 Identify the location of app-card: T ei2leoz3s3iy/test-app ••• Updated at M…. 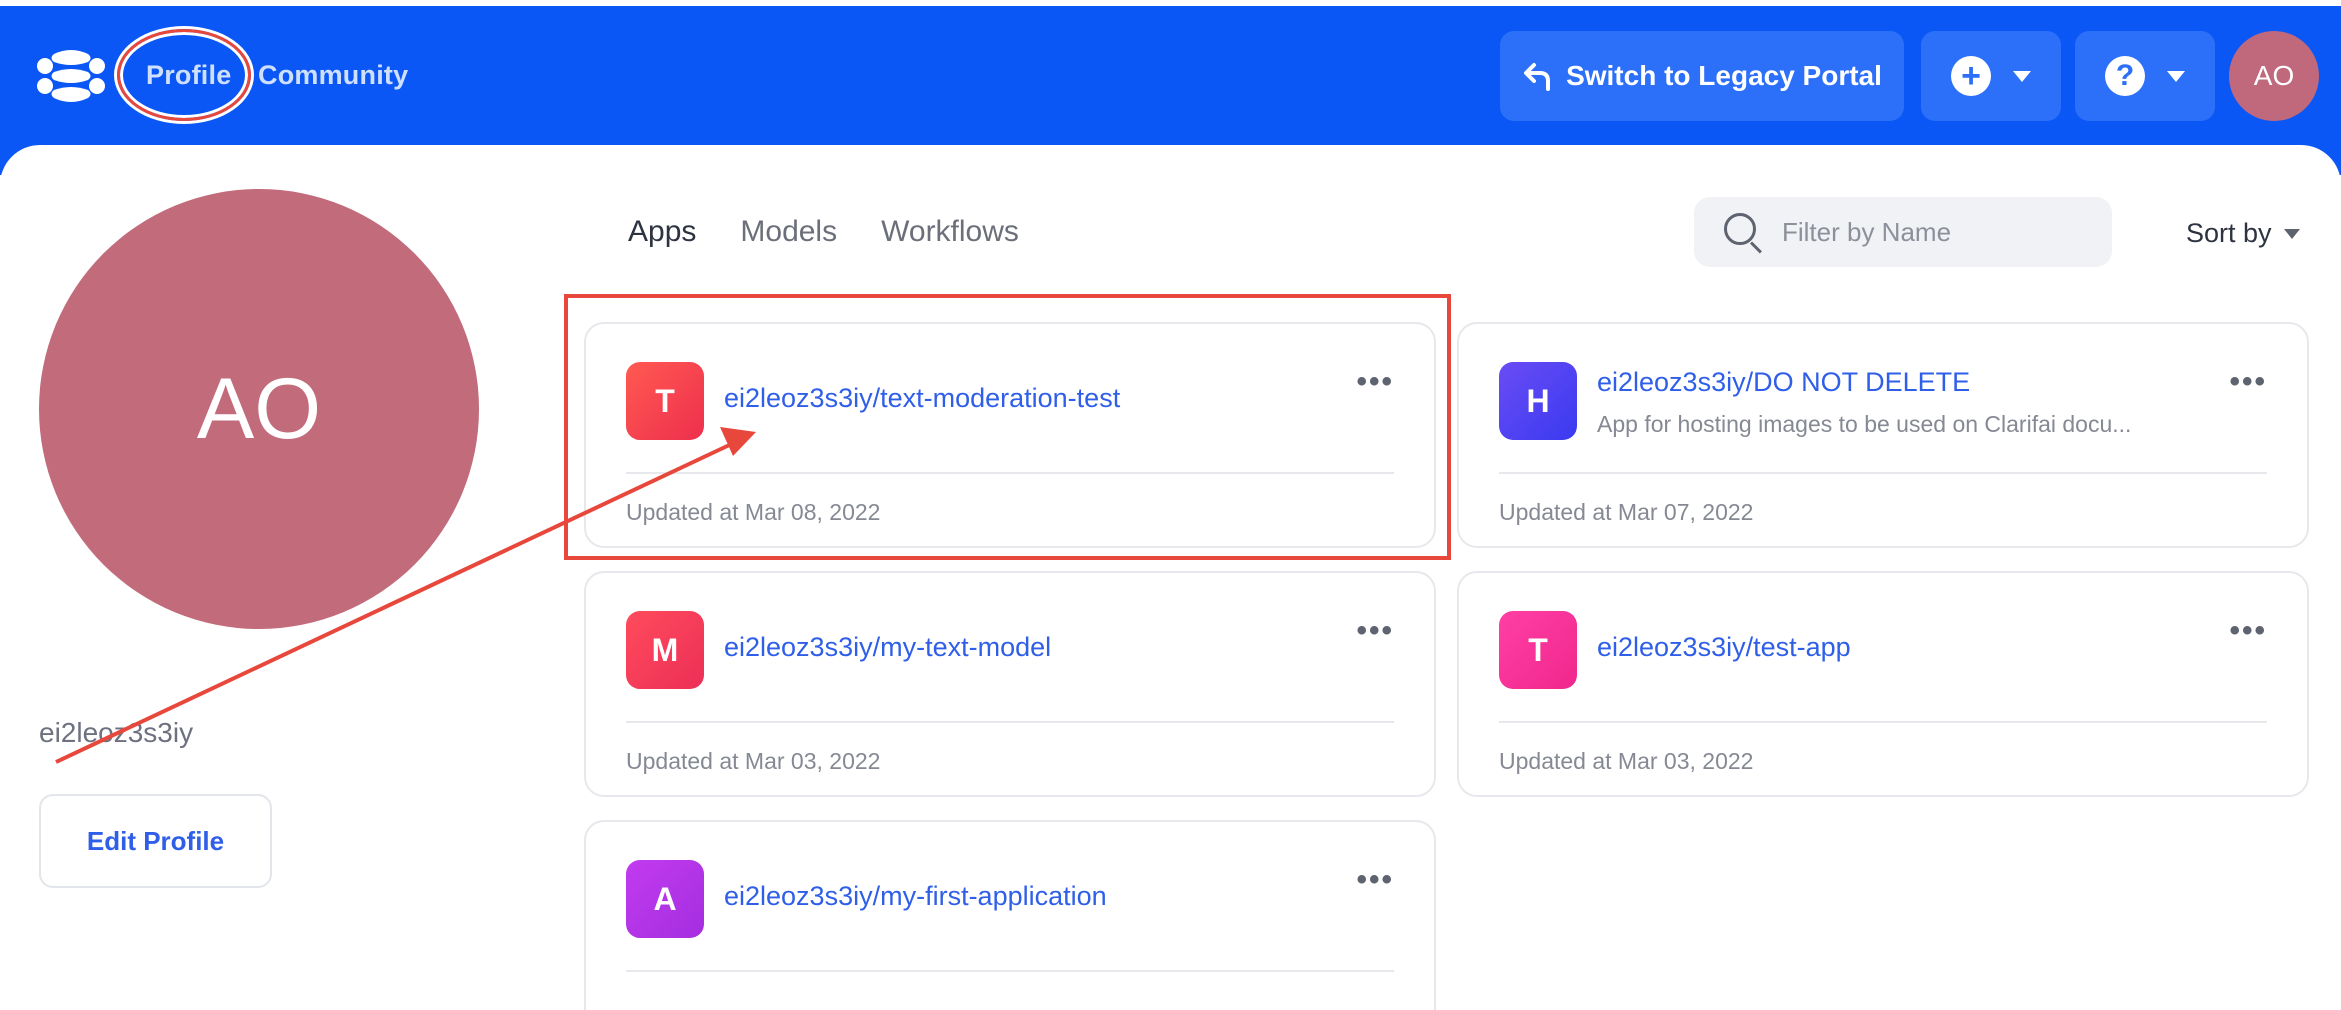
(1883, 684).